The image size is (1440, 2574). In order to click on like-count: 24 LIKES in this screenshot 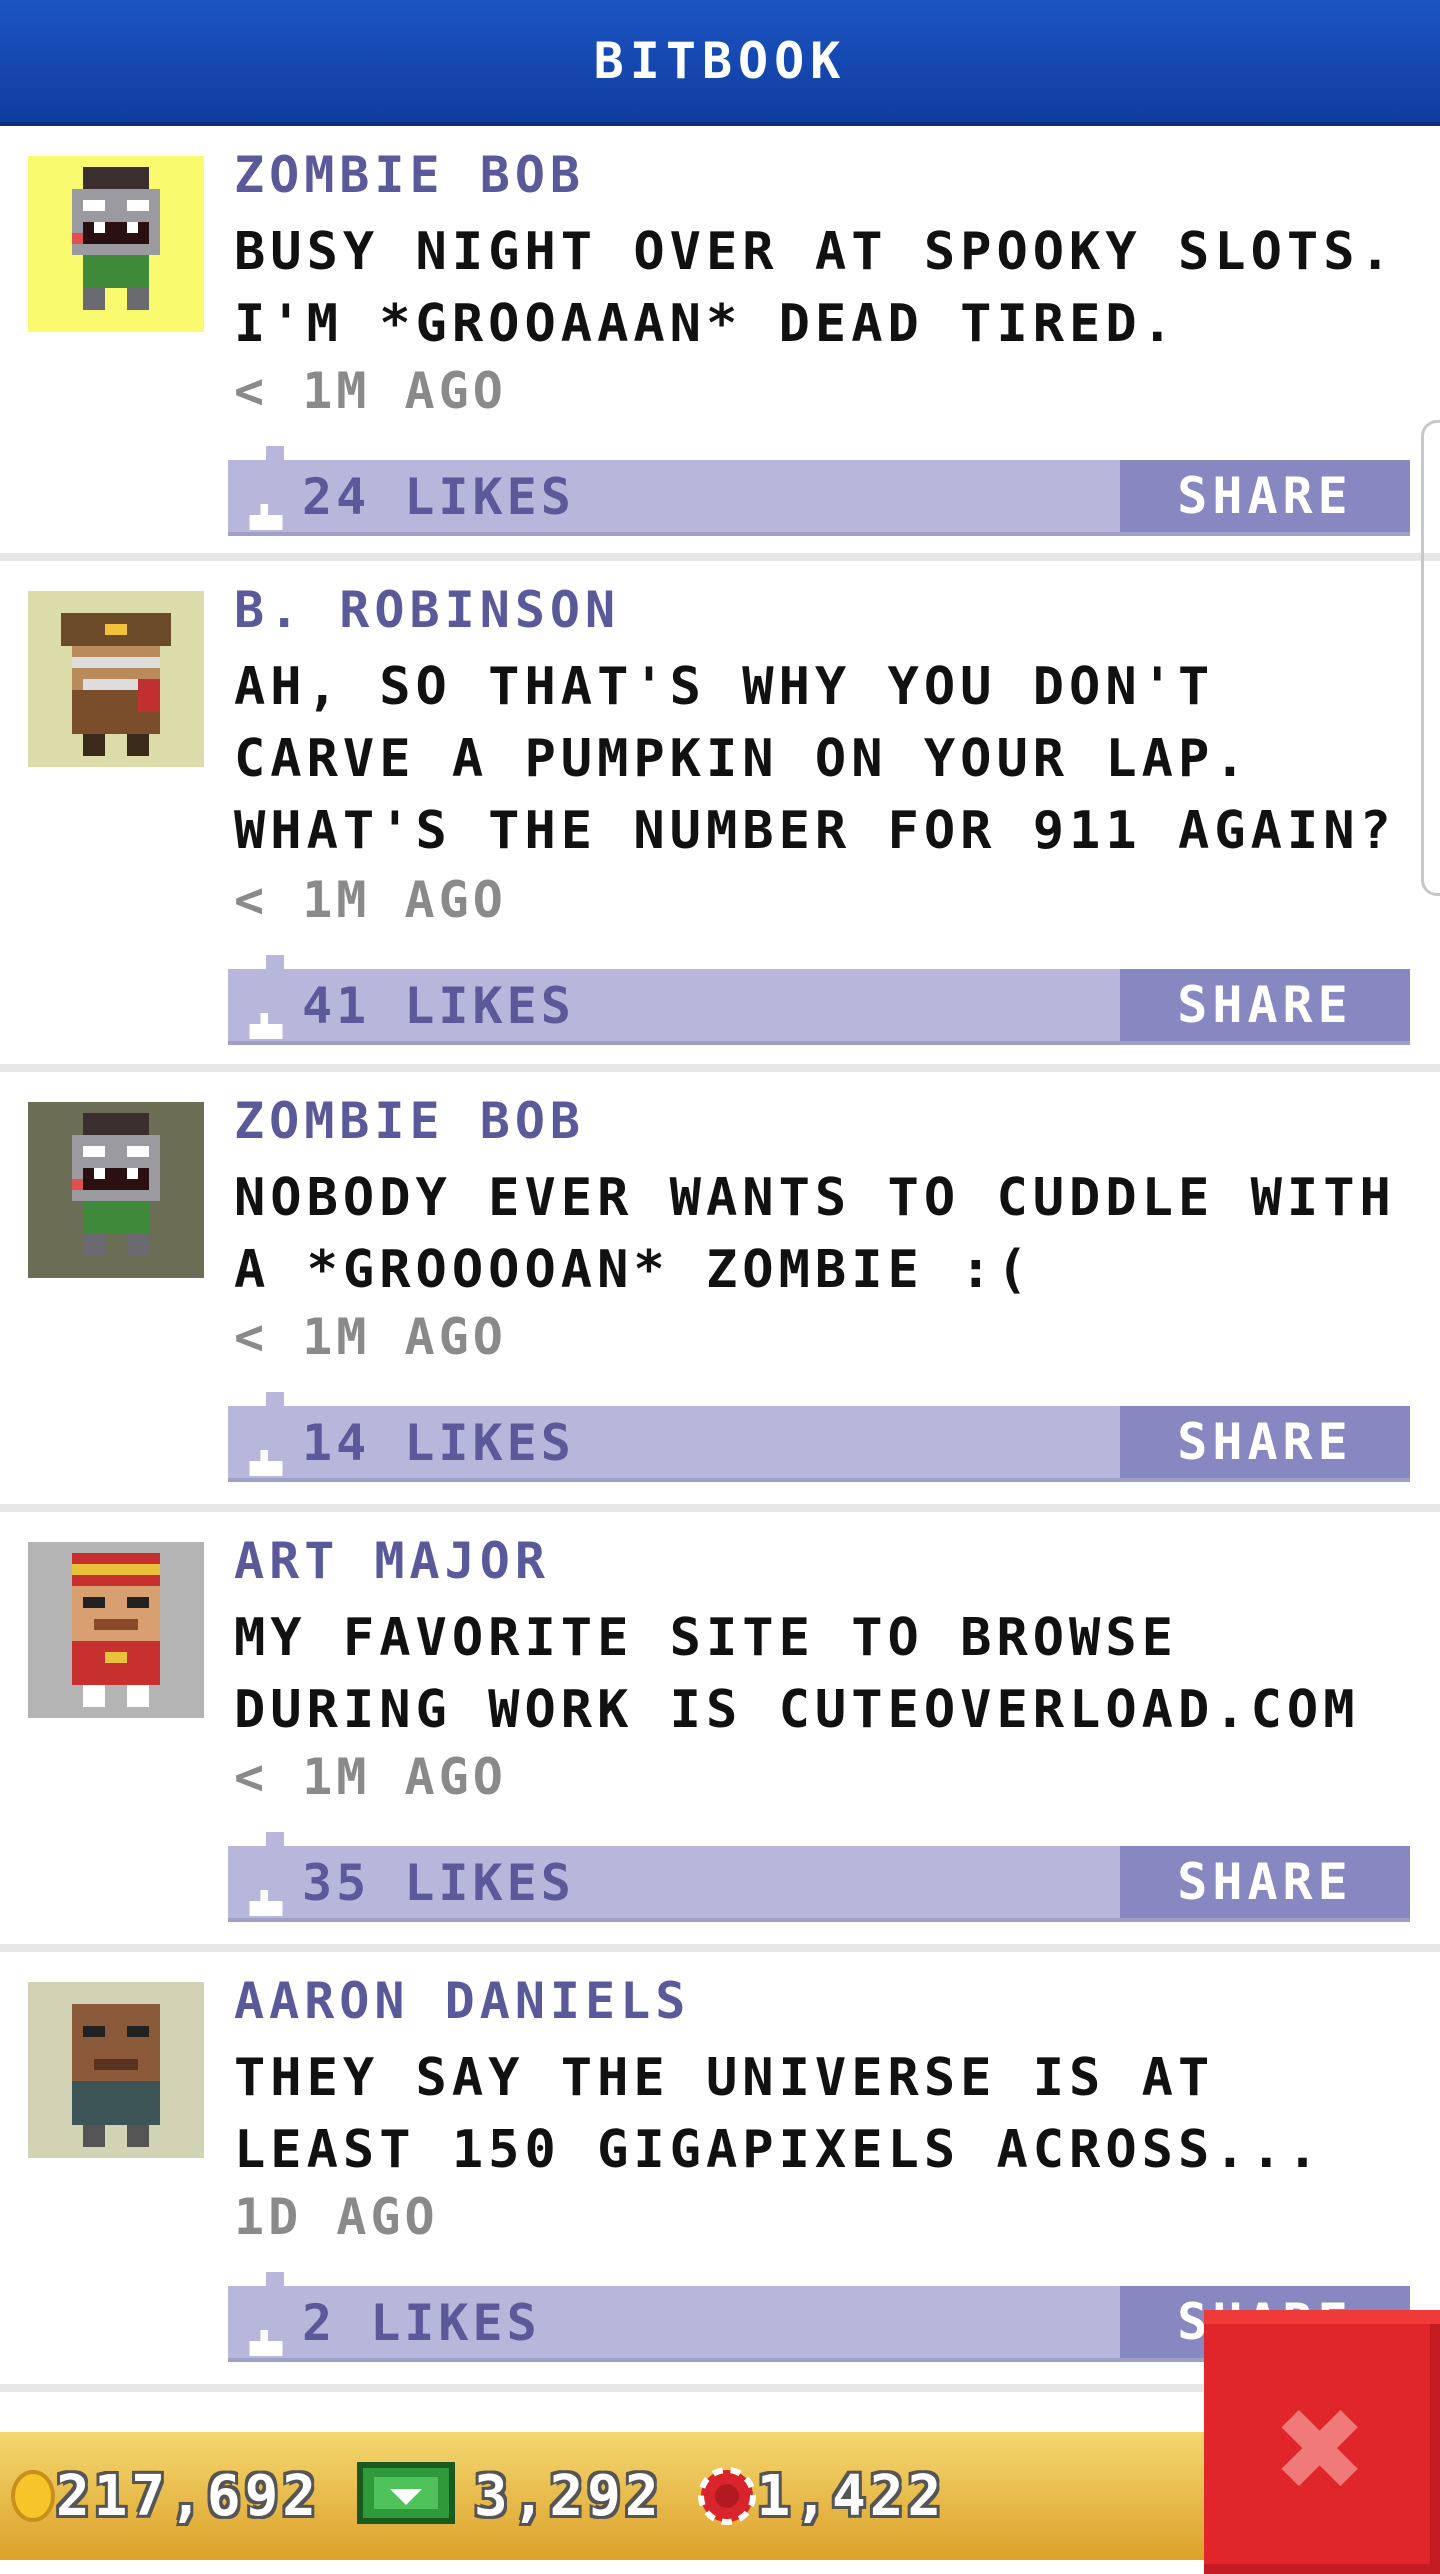, I will do `click(438, 497)`.